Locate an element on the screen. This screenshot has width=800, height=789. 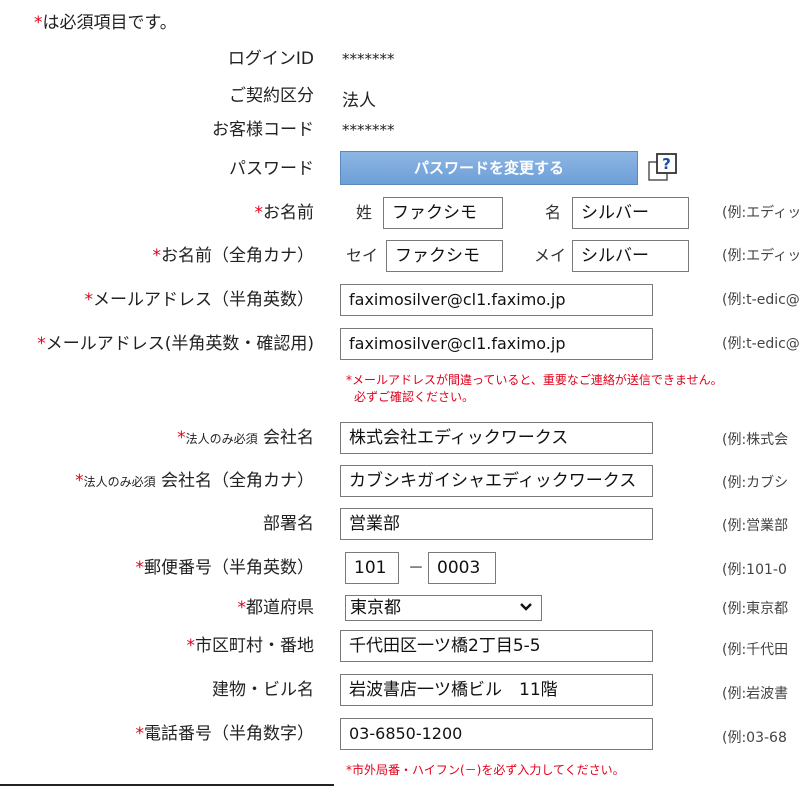
phone-warning: *市外局番・ハイフン(－)を必ず入力してください。 is located at coordinates (485, 770).